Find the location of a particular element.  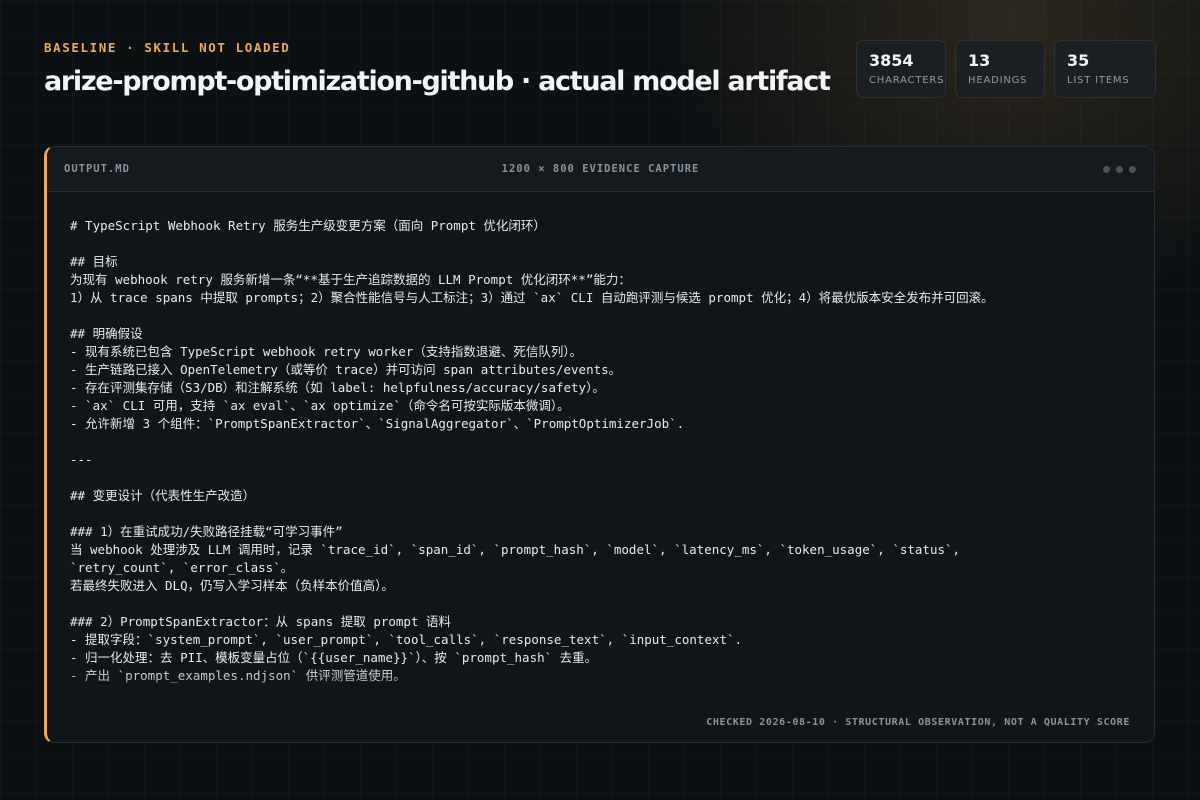

content-line: ## 目标 is located at coordinates (94, 261).